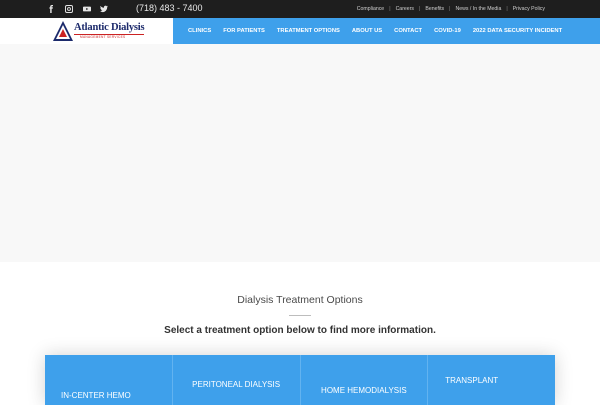 The image size is (600, 405). I want to click on logo-text: Atlantic Dialysis, so click(109, 27).